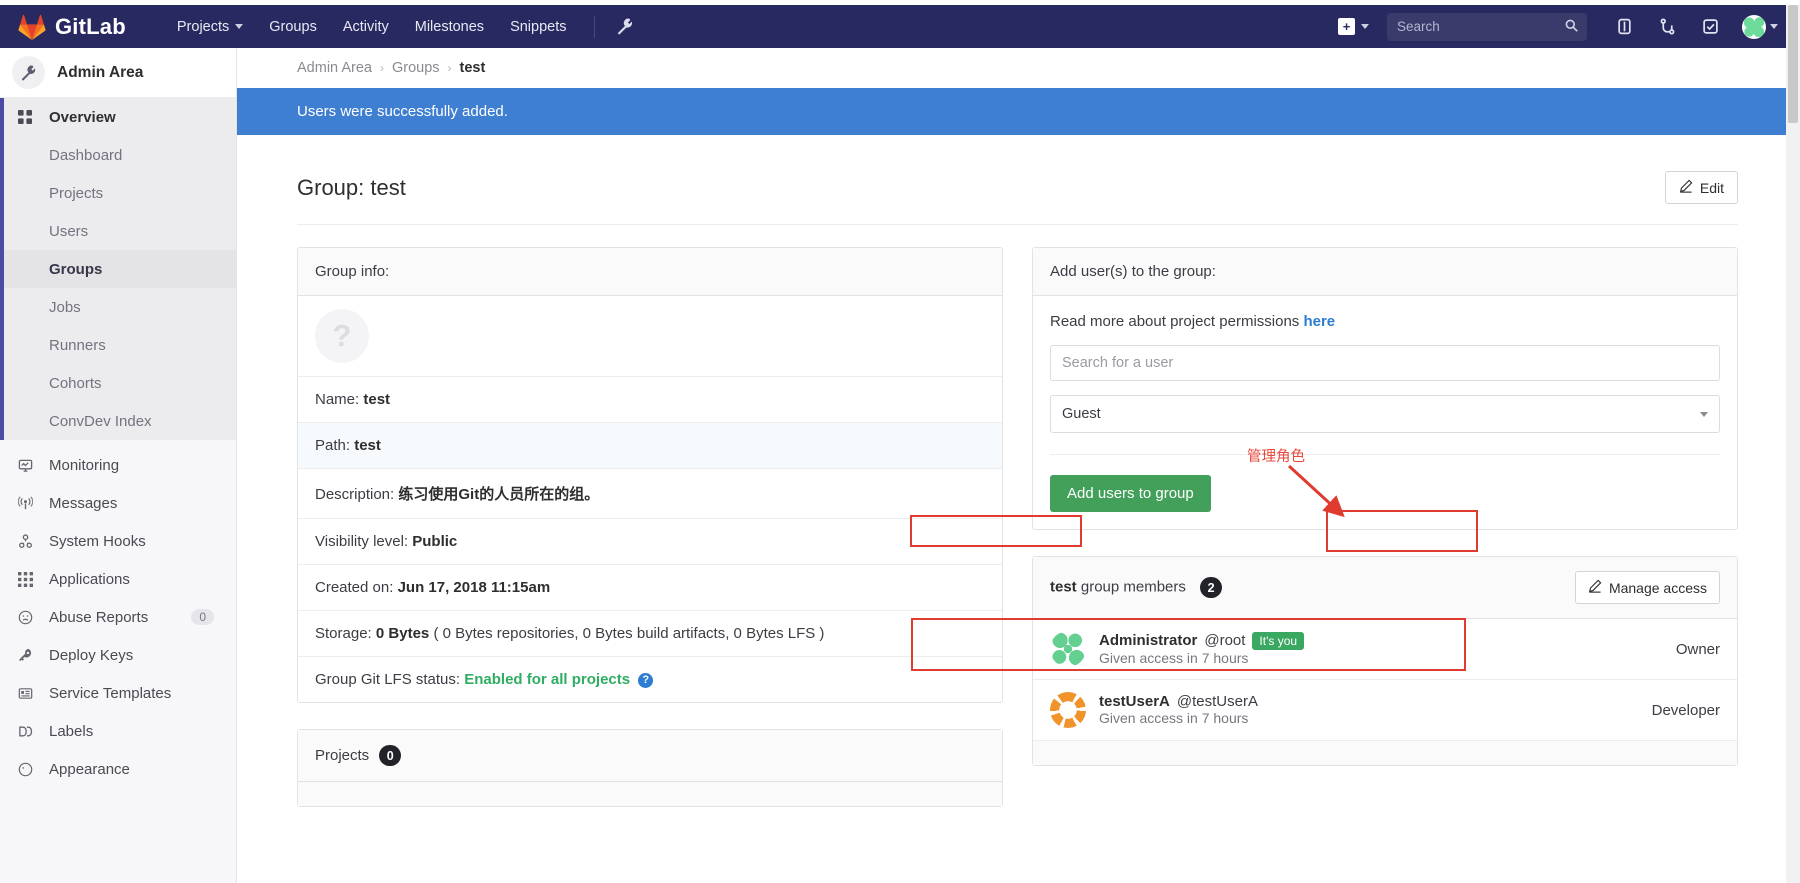  What do you see at coordinates (1385, 454) in the screenshot?
I see `divider` at bounding box center [1385, 454].